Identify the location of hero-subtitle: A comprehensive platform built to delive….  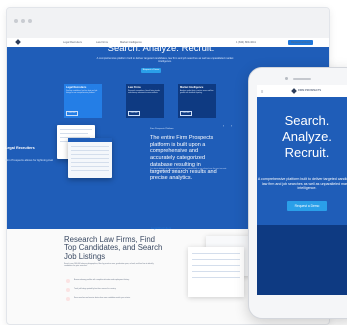
(165, 60).